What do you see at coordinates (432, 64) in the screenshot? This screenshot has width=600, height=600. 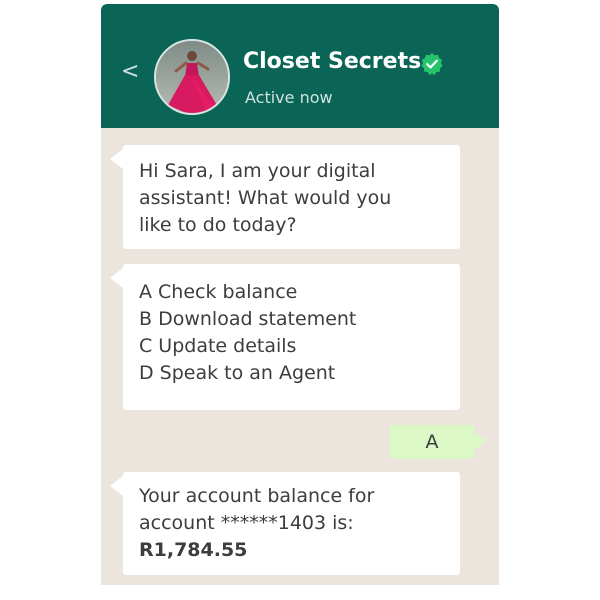 I see `verified-badge-icon` at bounding box center [432, 64].